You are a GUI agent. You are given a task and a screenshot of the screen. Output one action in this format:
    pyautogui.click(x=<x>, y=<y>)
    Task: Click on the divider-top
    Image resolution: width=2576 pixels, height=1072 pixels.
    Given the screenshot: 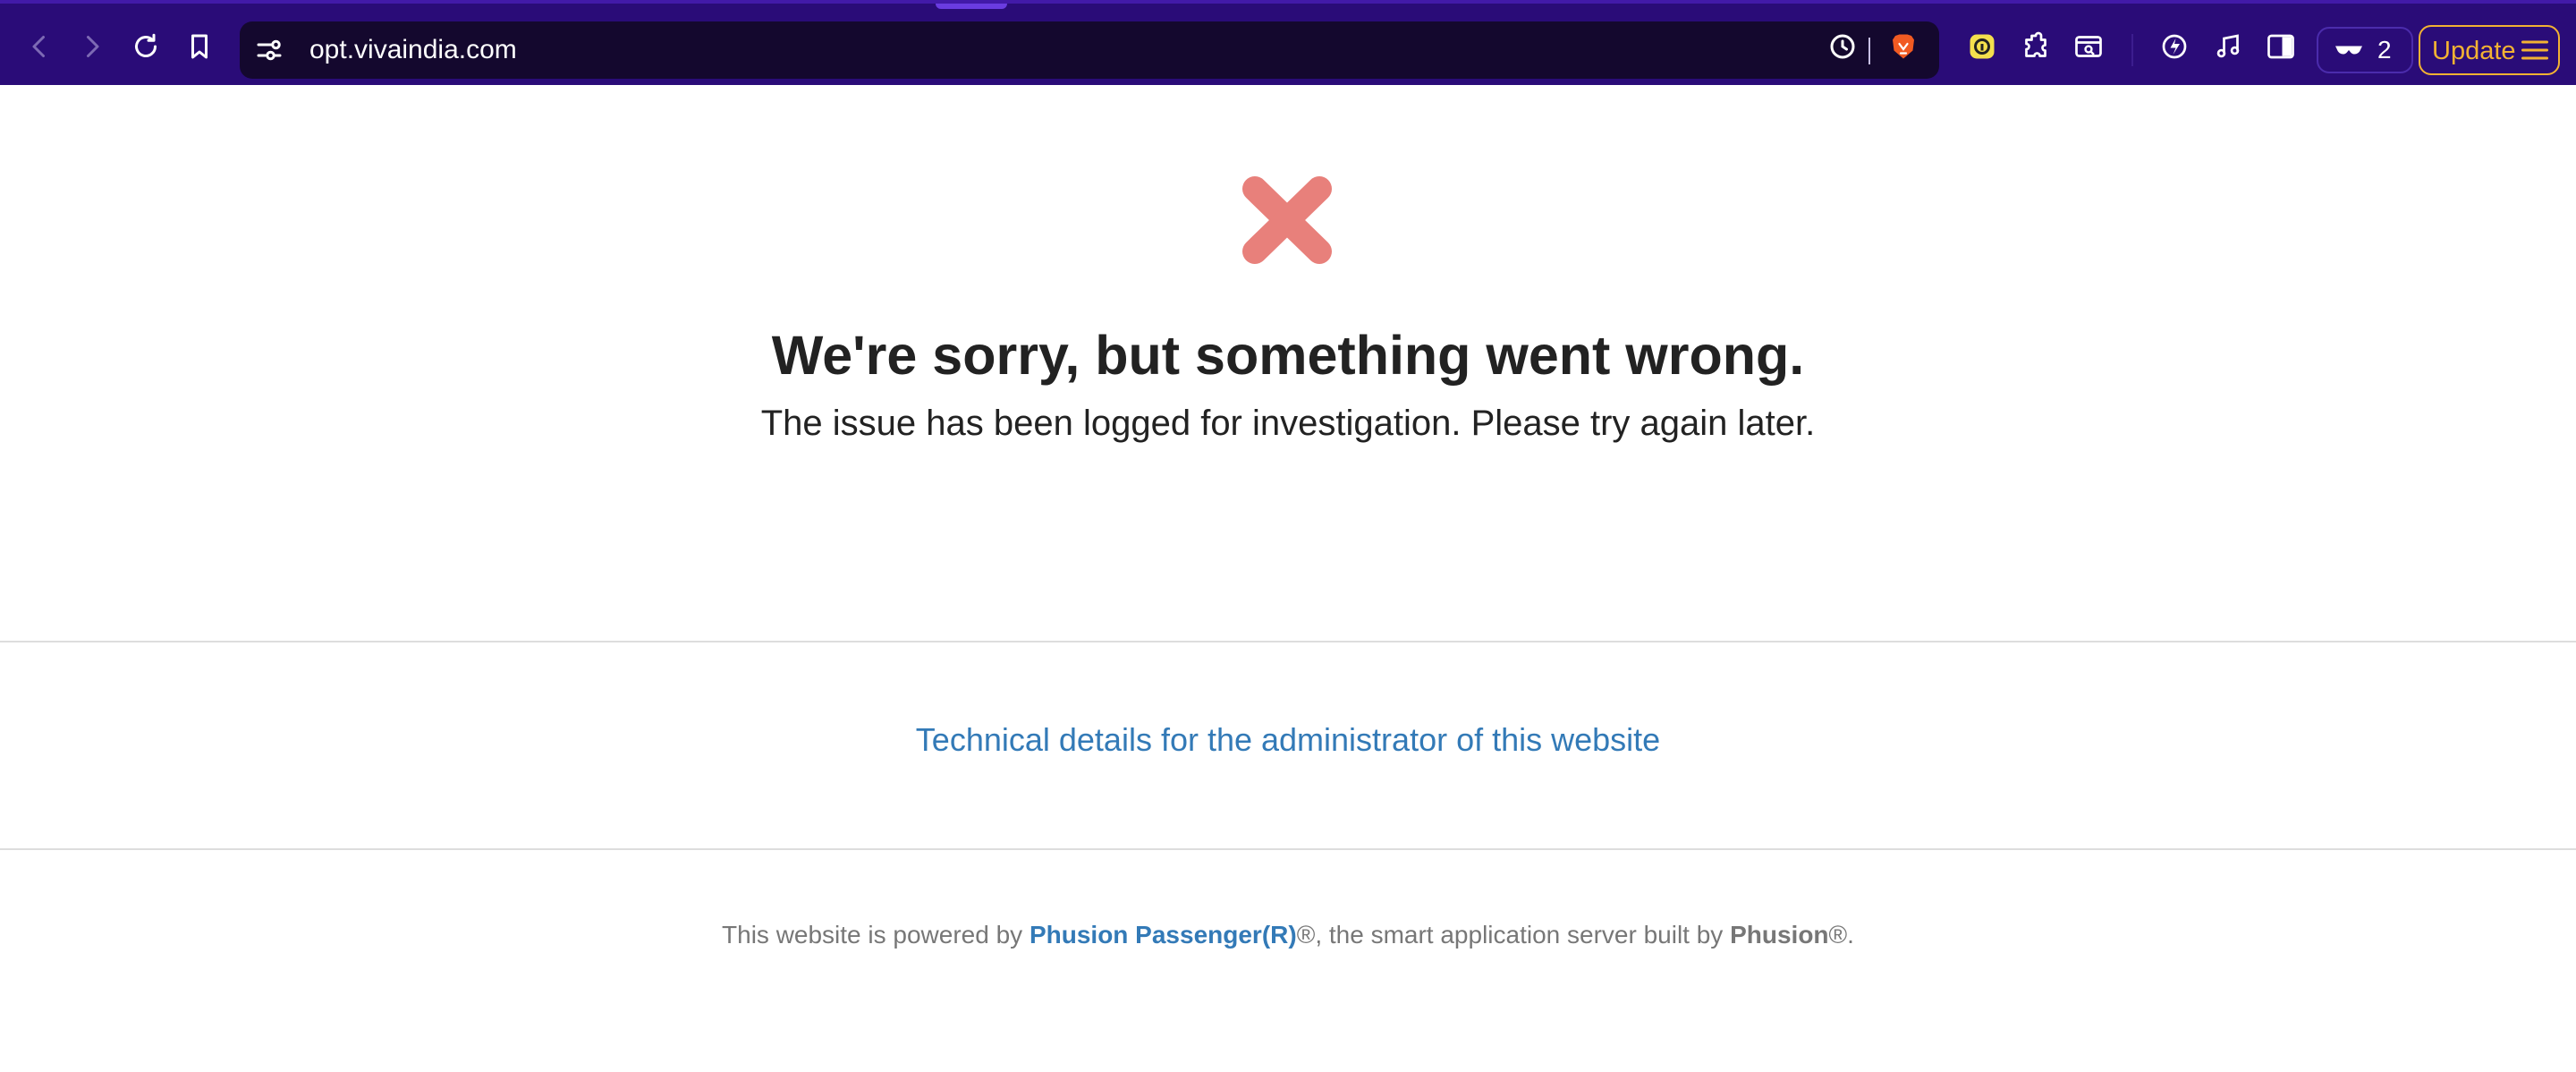 What is the action you would take?
    pyautogui.click(x=1288, y=642)
    